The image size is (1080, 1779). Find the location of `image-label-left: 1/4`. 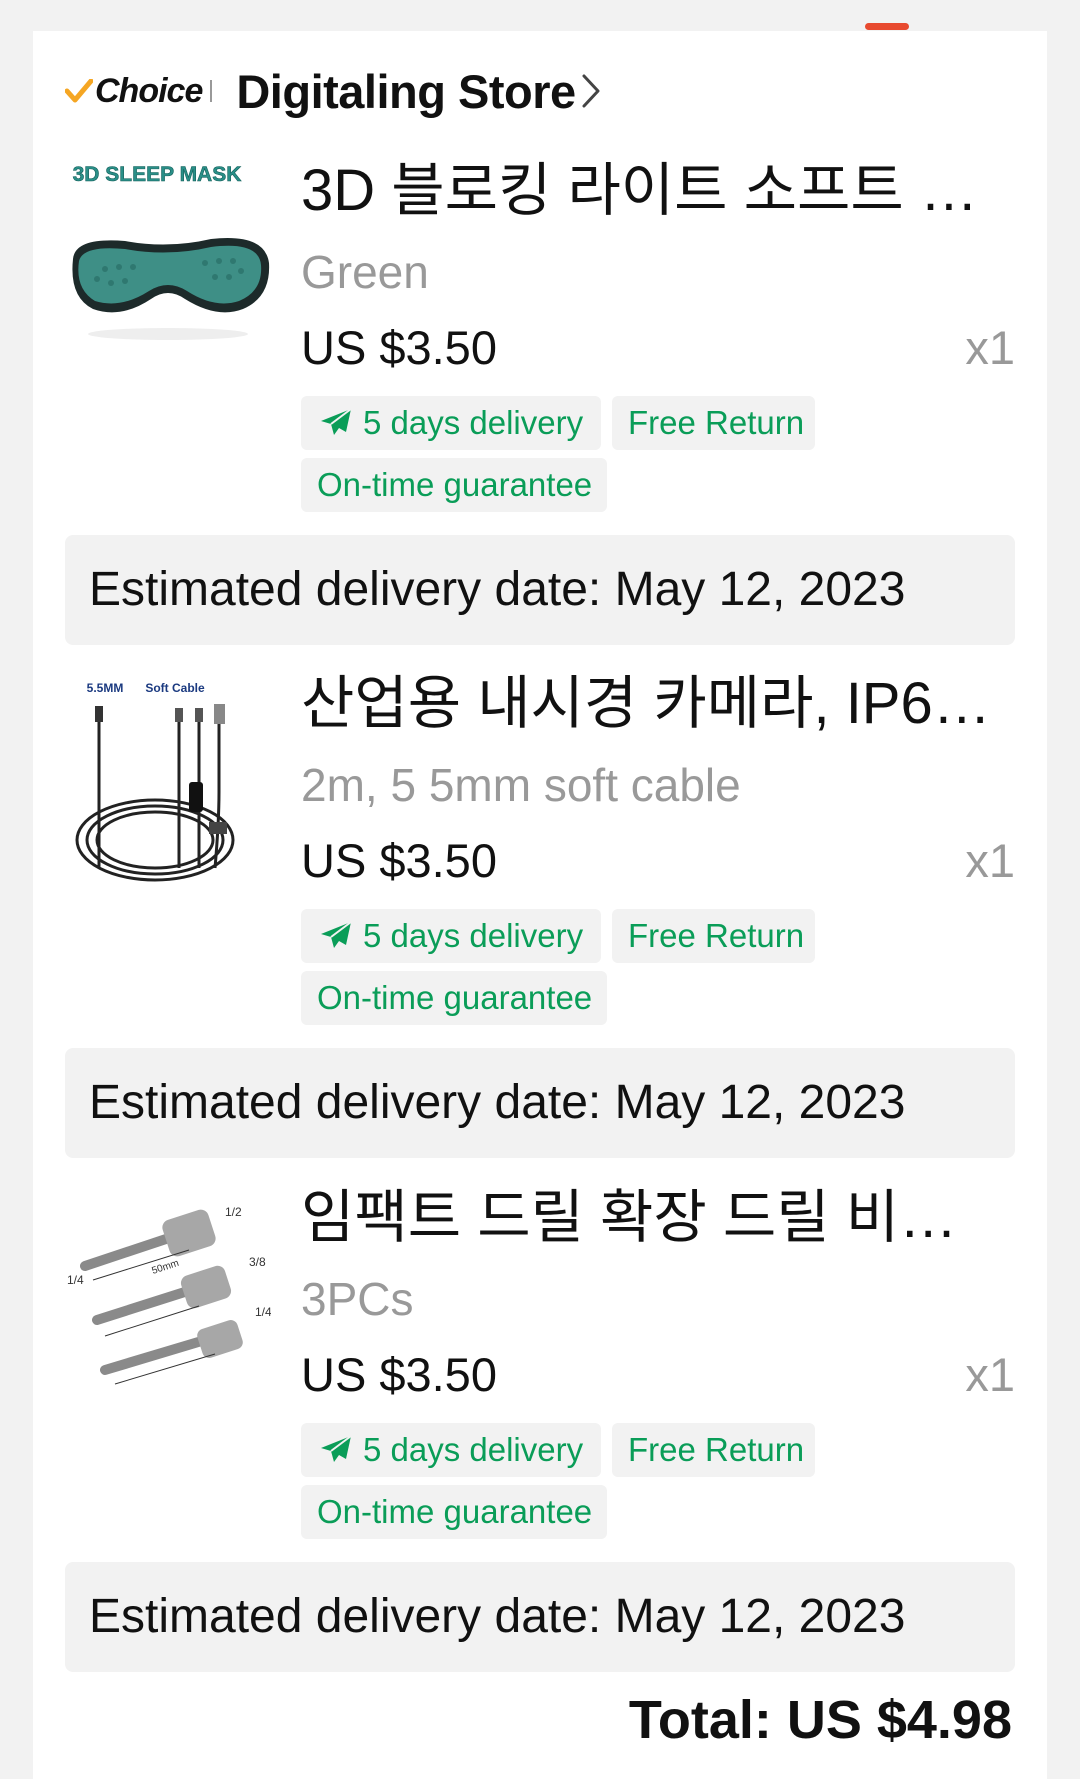

image-label-left: 1/4 is located at coordinates (75, 1280).